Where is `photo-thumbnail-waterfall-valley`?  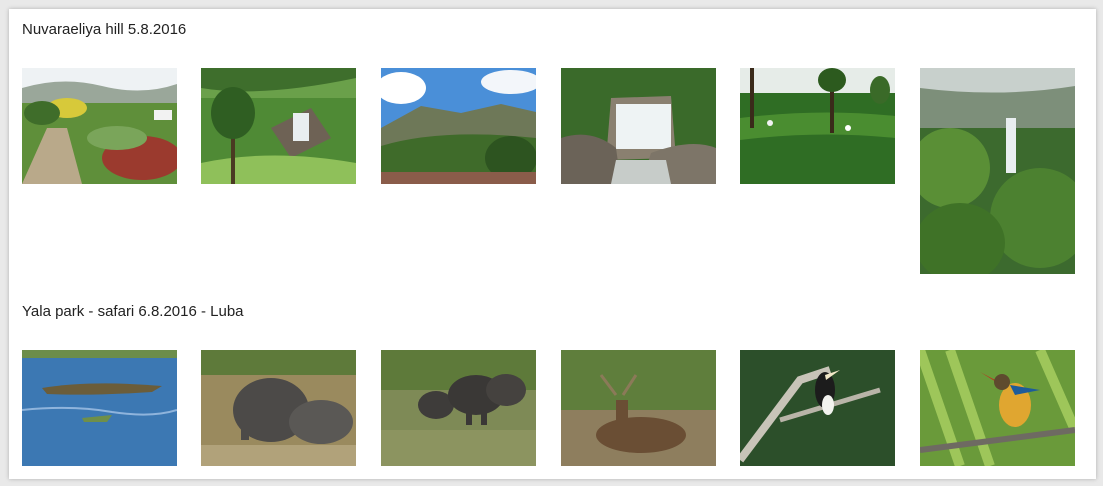
photo-thumbnail-waterfall-valley is located at coordinates (278, 126).